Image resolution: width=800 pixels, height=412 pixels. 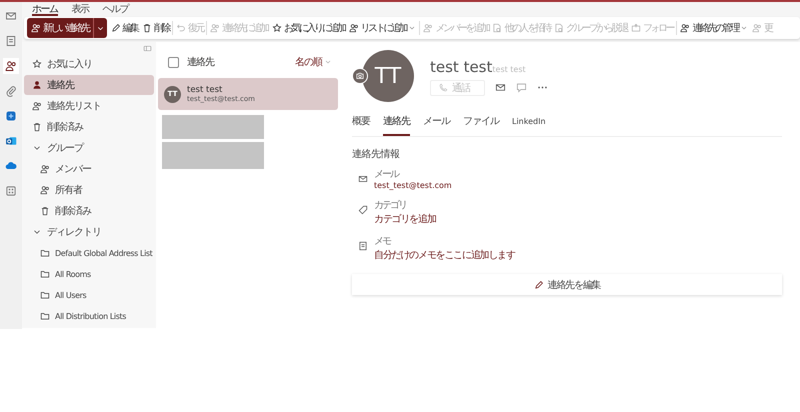 I want to click on sidebar-item: All Distribution Lists, so click(x=89, y=316).